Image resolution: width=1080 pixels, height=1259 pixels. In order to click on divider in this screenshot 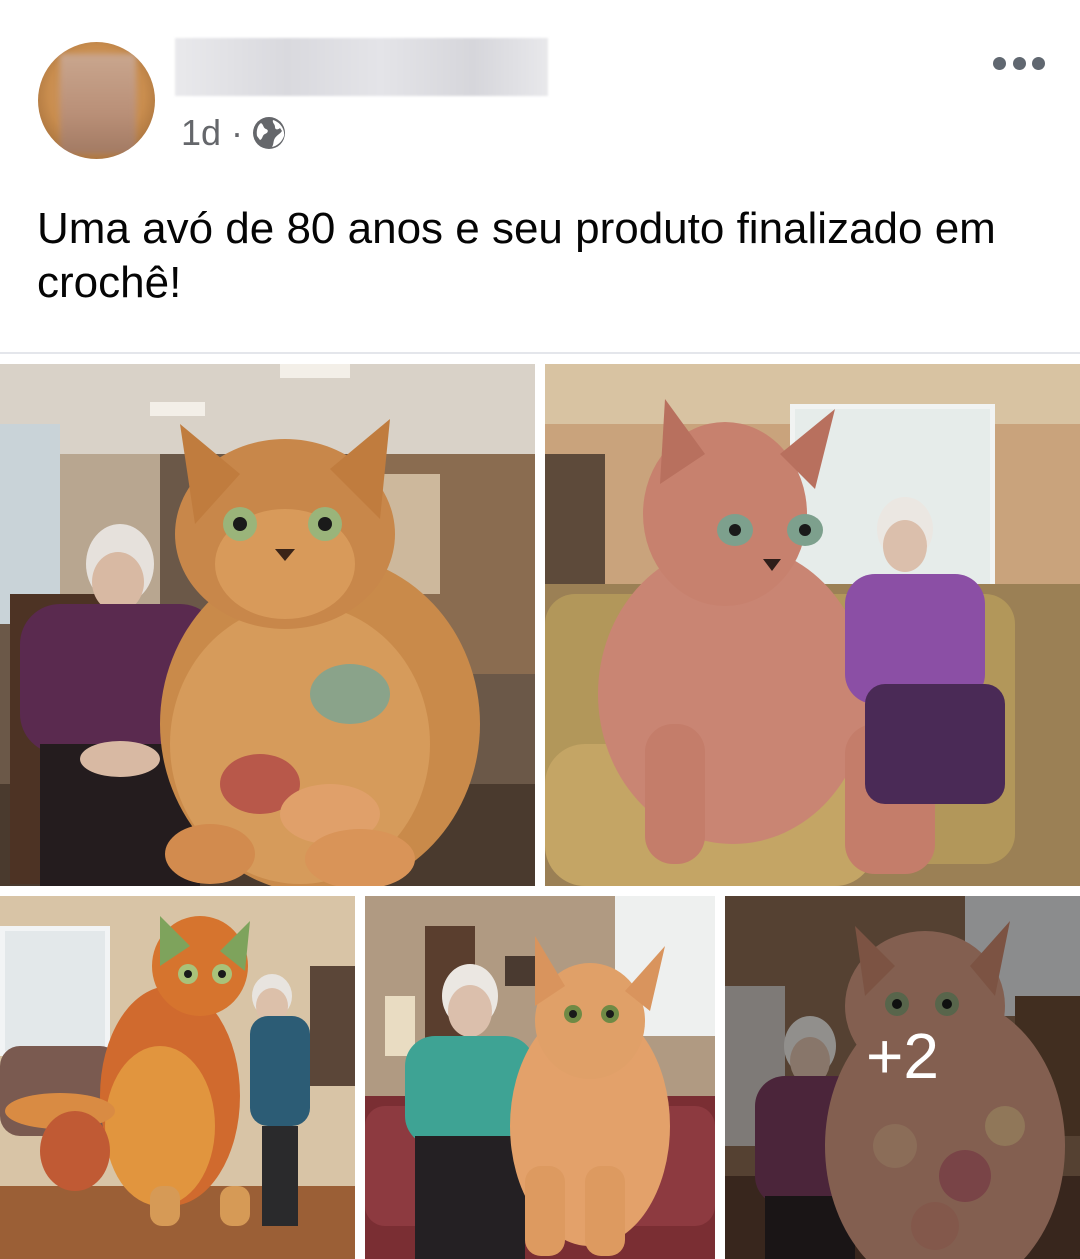, I will do `click(540, 353)`.